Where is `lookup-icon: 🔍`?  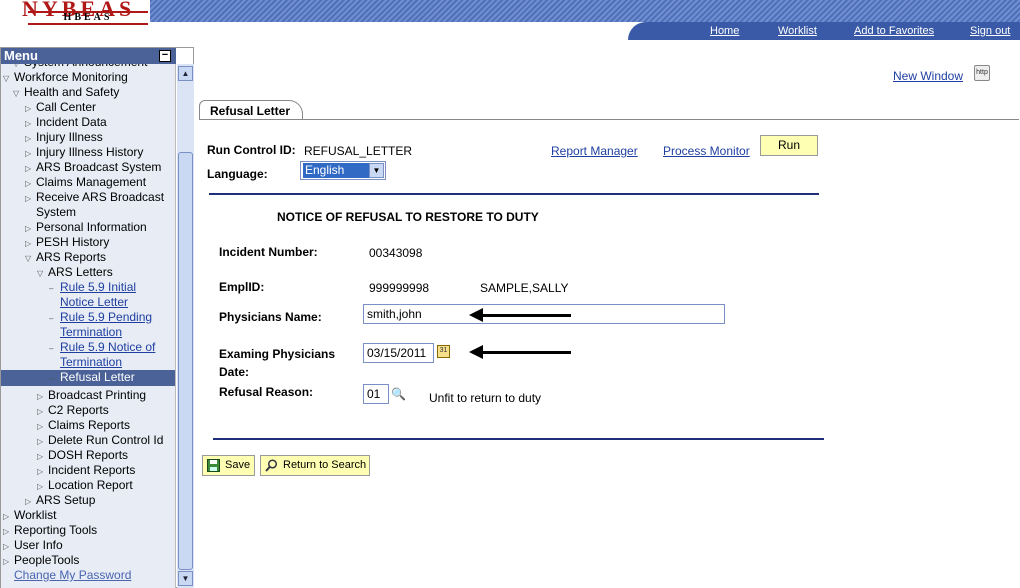
lookup-icon: 🔍 is located at coordinates (398, 394).